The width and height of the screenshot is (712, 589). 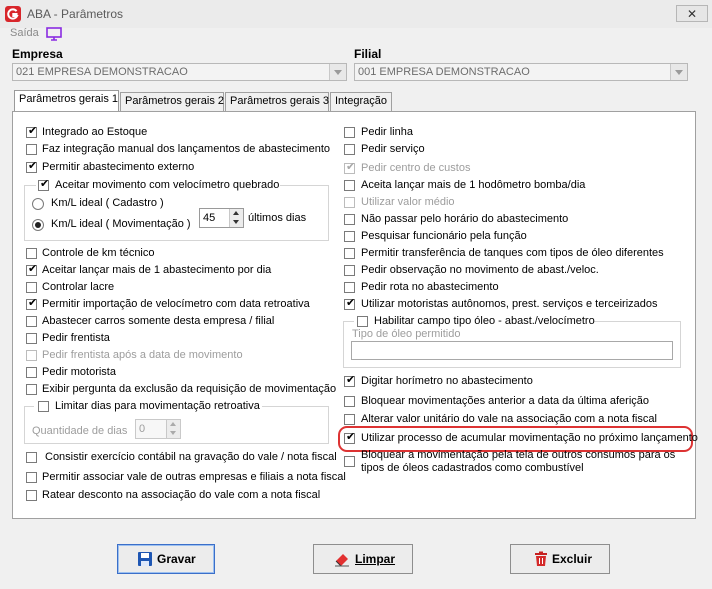 I want to click on pedir-frentista-apos-checkbox, so click(x=31, y=355).